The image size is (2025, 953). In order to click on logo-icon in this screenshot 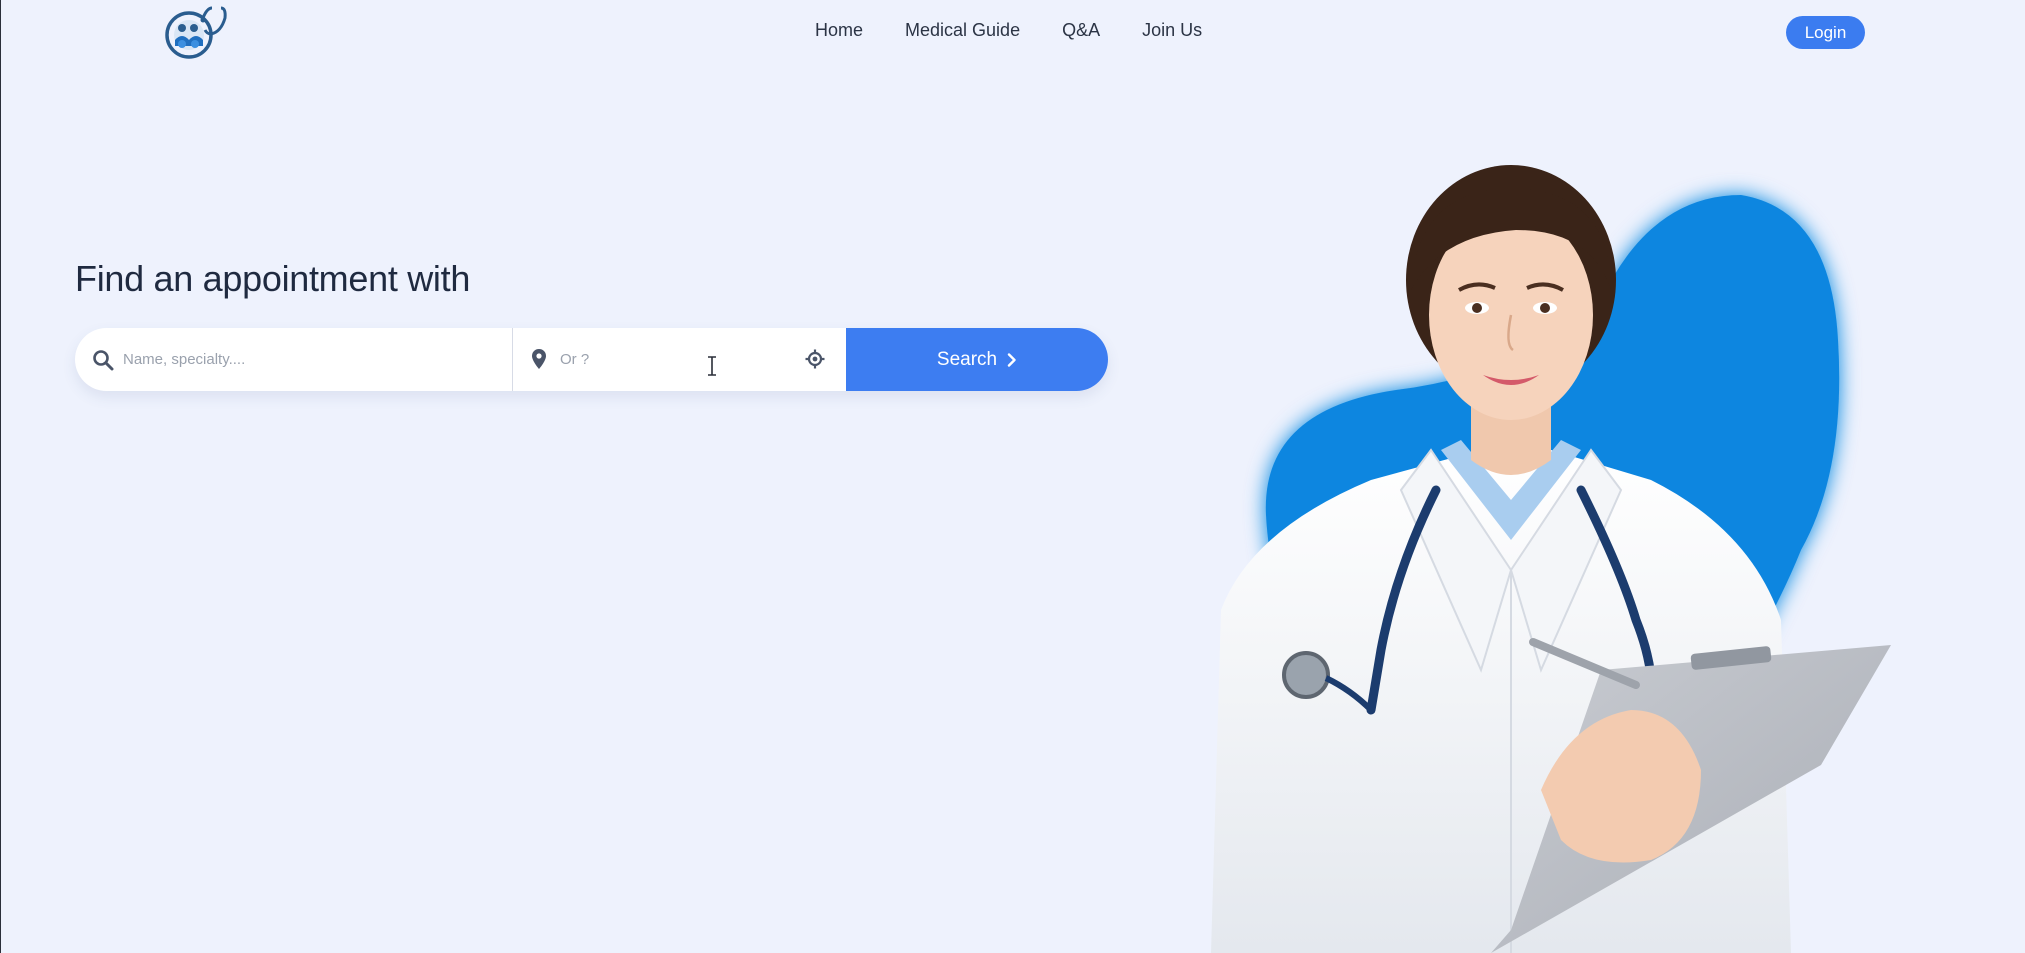, I will do `click(196, 33)`.